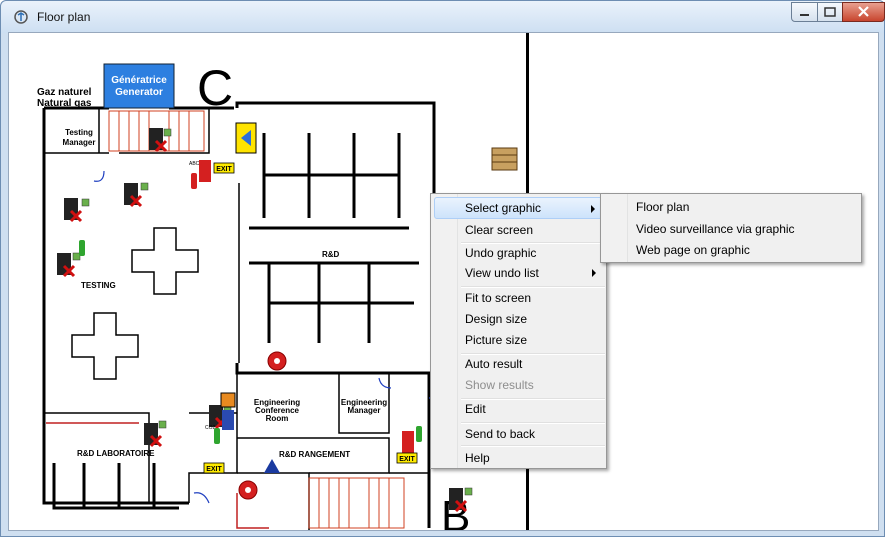  I want to click on menu-item-label: Undo graphic, so click(501, 253).